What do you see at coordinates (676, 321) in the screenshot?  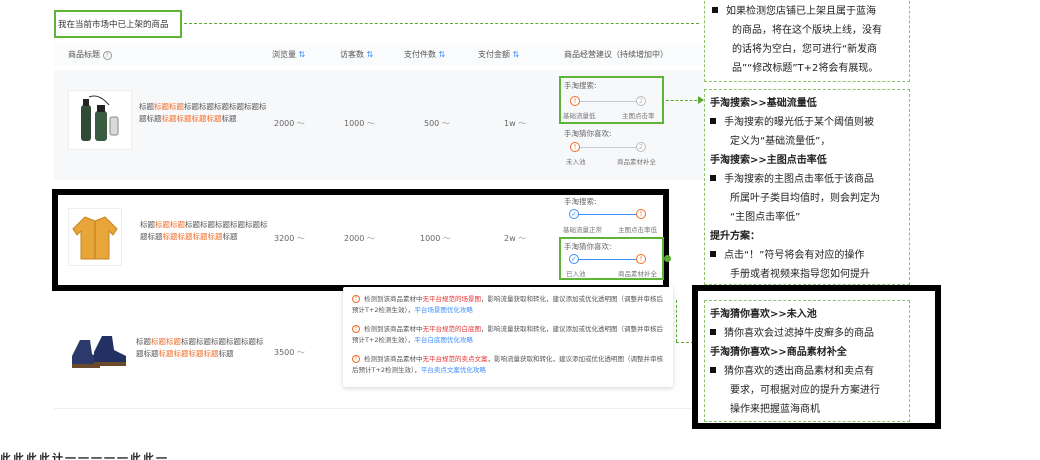 I see `connector-line-vertical` at bounding box center [676, 321].